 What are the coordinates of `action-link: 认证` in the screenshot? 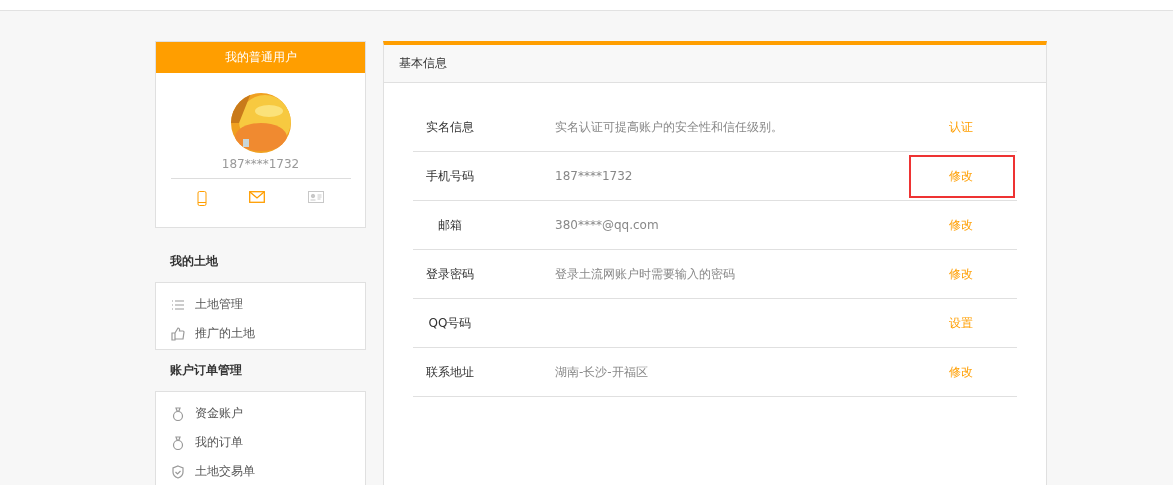 It's located at (962, 127).